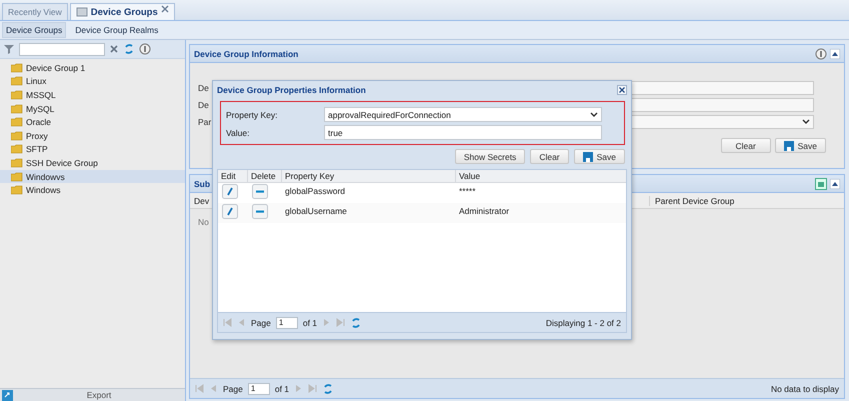  Describe the element at coordinates (315, 190) in the screenshot. I see `table-cell-text: globalPassword` at that location.